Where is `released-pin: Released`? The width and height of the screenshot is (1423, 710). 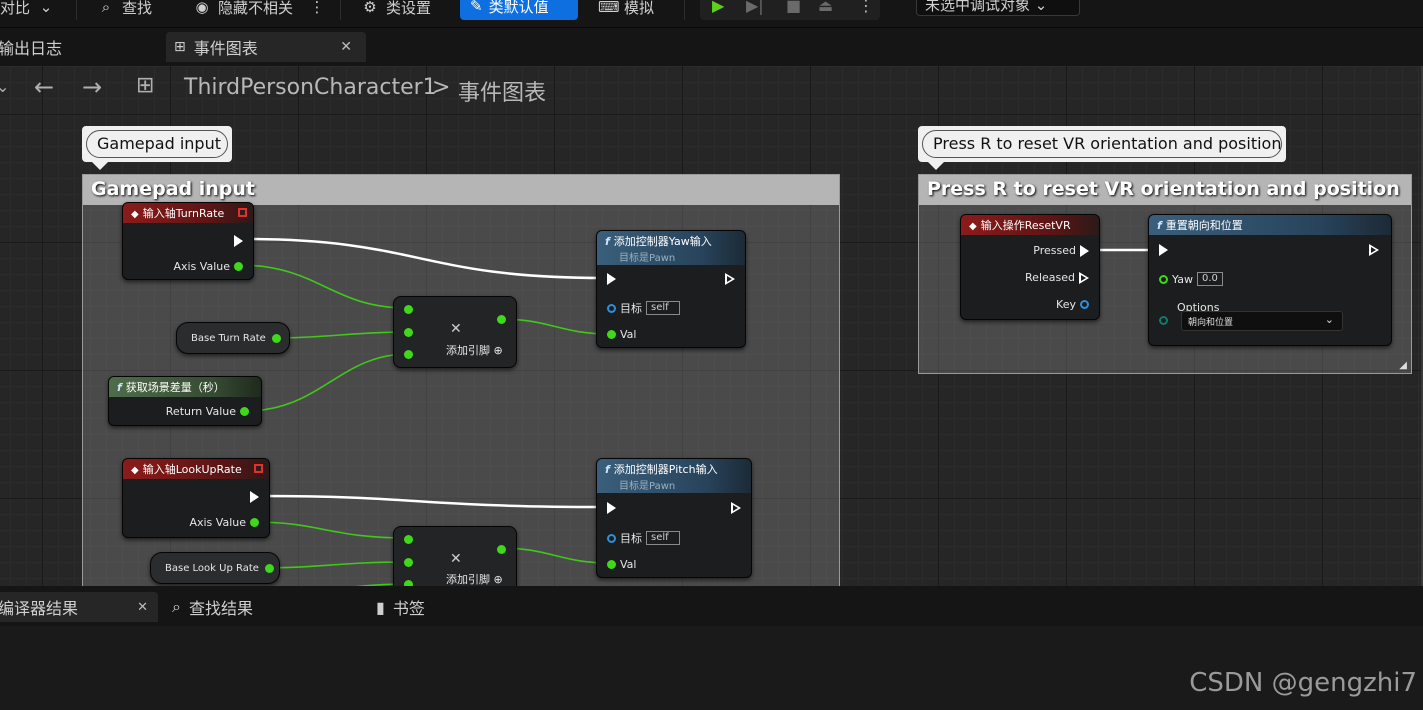
released-pin: Released is located at coordinates (1057, 277).